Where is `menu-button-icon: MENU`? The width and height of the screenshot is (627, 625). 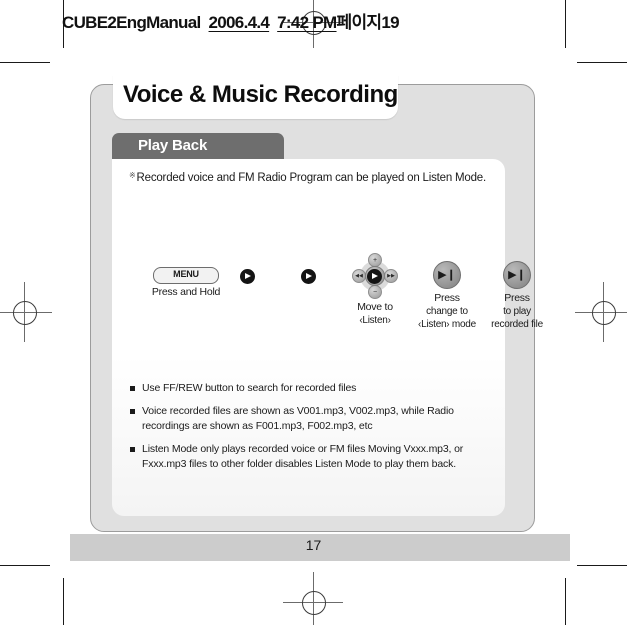
menu-button-icon: MENU is located at coordinates (186, 275).